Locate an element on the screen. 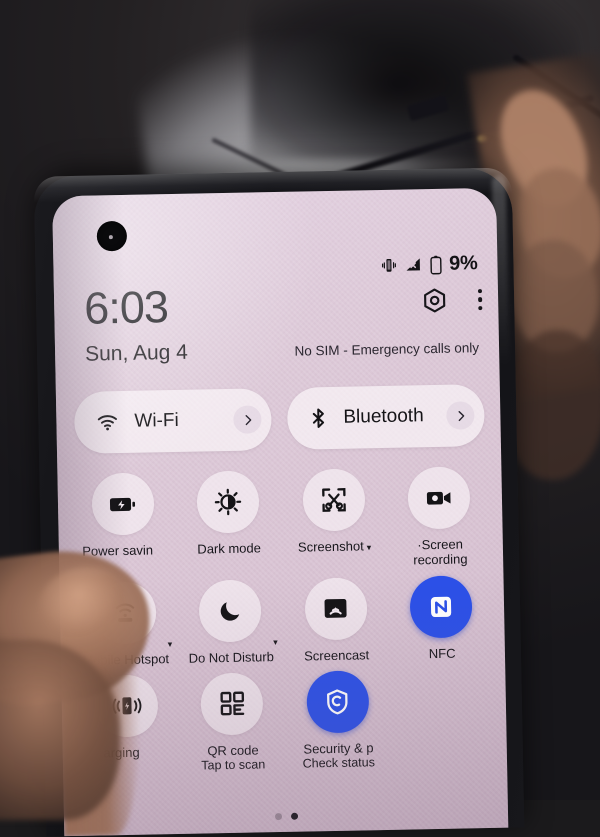 Image resolution: width=600 pixels, height=837 pixels. screen-record-icon is located at coordinates (439, 498).